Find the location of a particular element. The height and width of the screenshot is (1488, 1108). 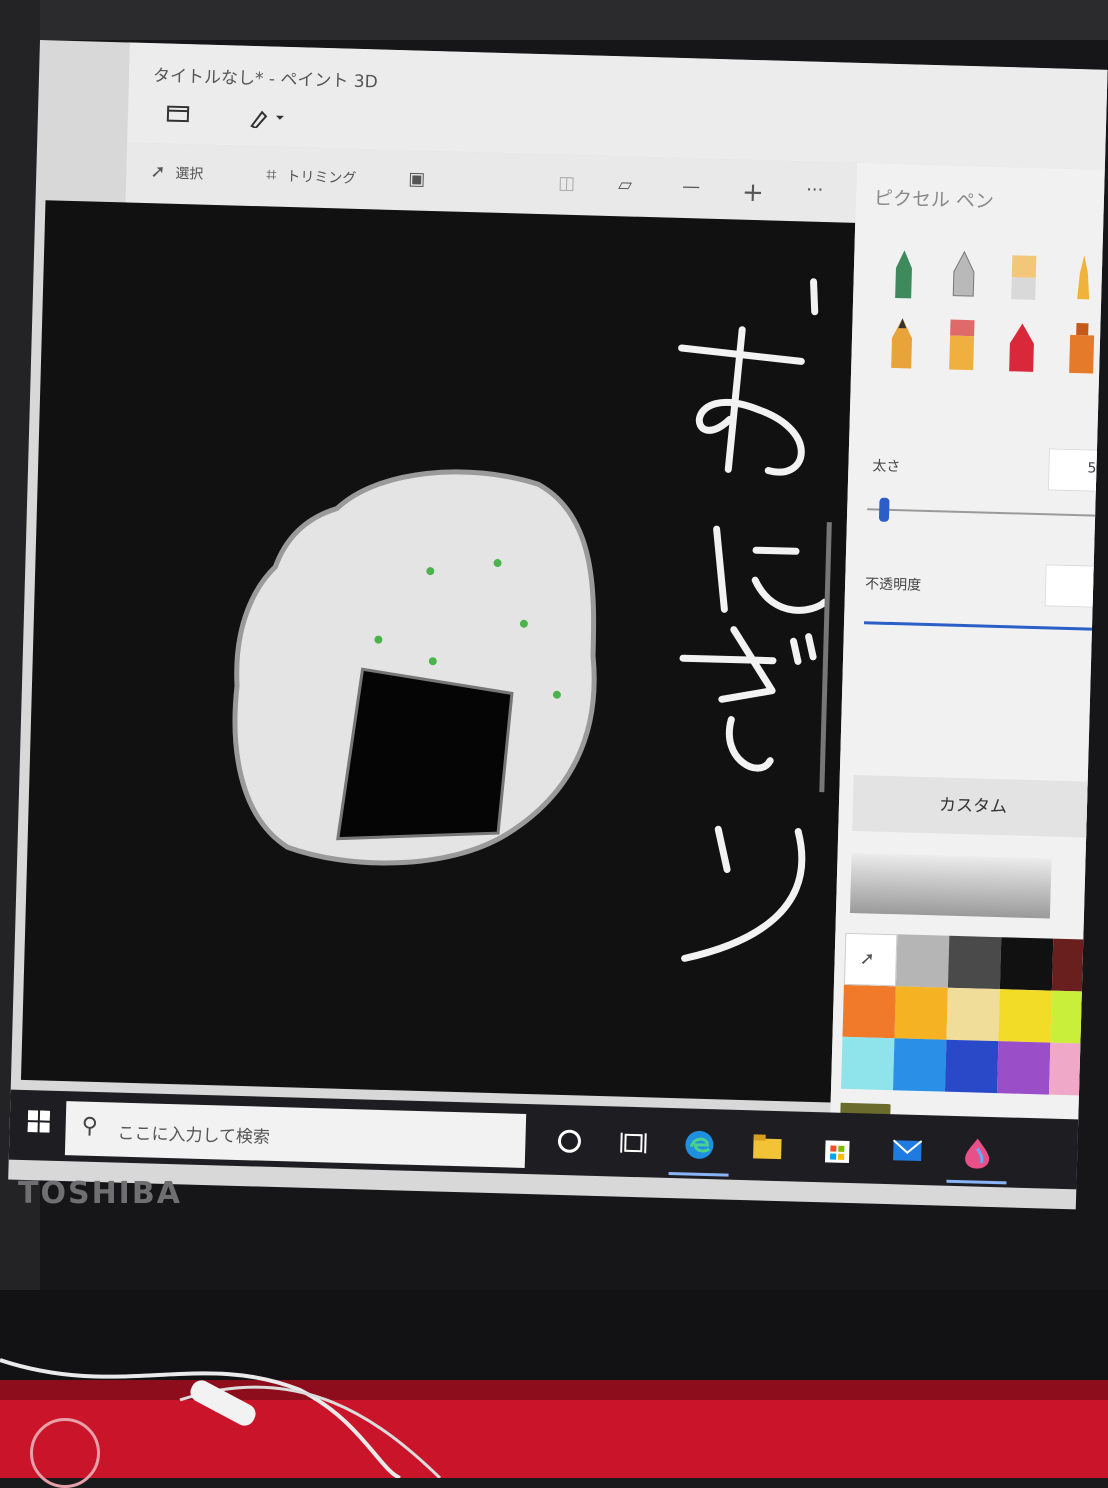

file-explorer-icon is located at coordinates (767, 1146).